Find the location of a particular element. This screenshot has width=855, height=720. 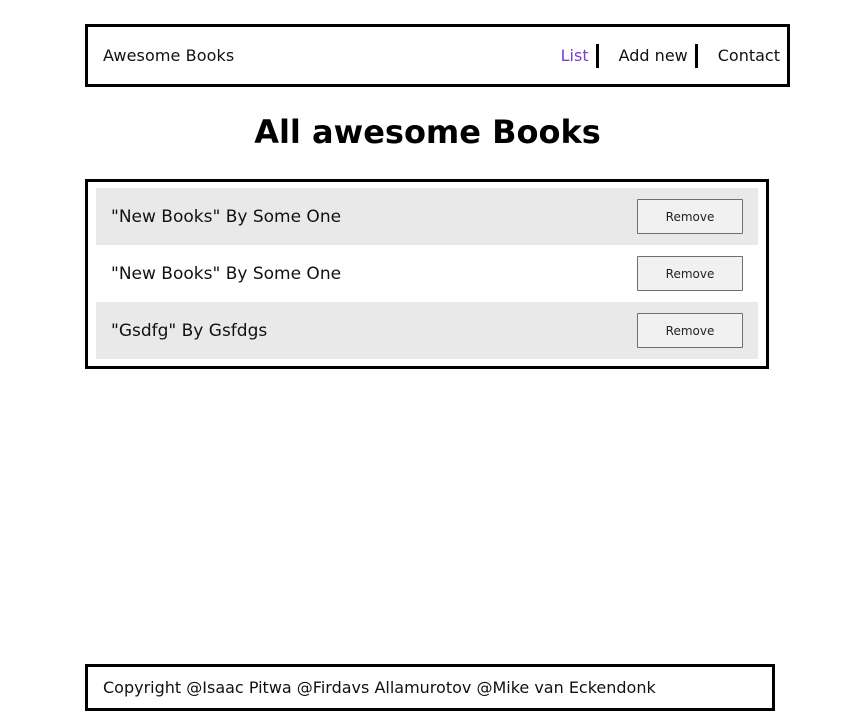

book-title-author: "Gsdfg" By Gsfdgs is located at coordinates (189, 330).